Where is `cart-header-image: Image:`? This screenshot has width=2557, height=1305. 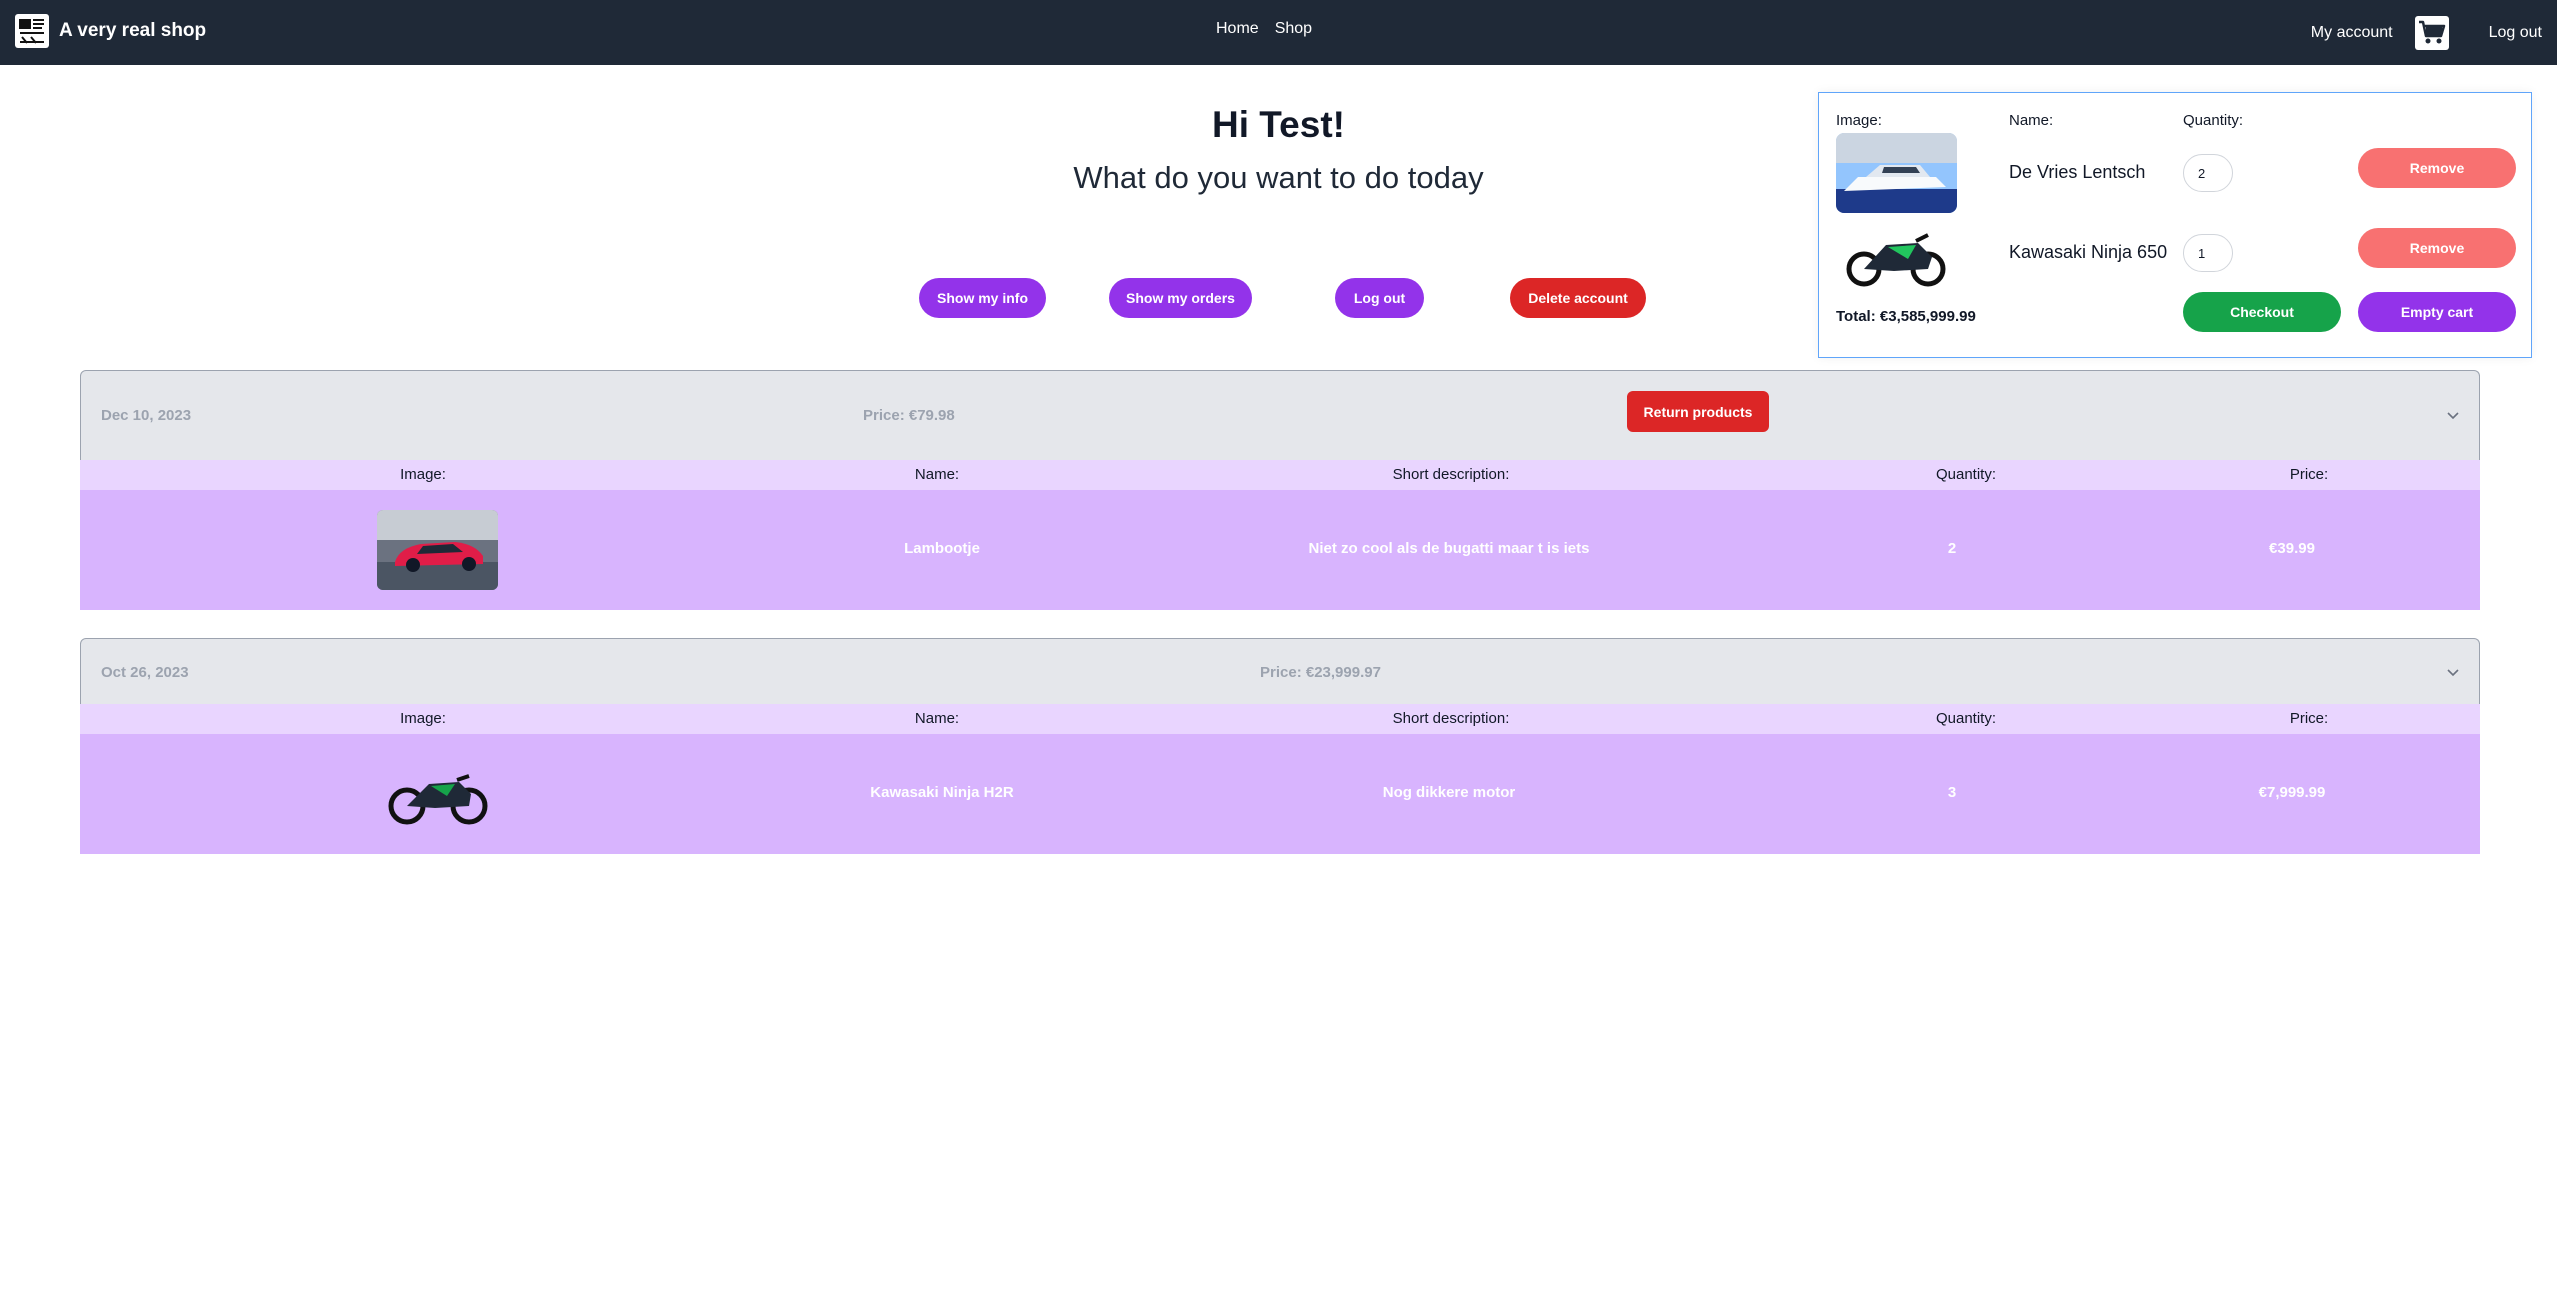 cart-header-image: Image: is located at coordinates (1859, 120).